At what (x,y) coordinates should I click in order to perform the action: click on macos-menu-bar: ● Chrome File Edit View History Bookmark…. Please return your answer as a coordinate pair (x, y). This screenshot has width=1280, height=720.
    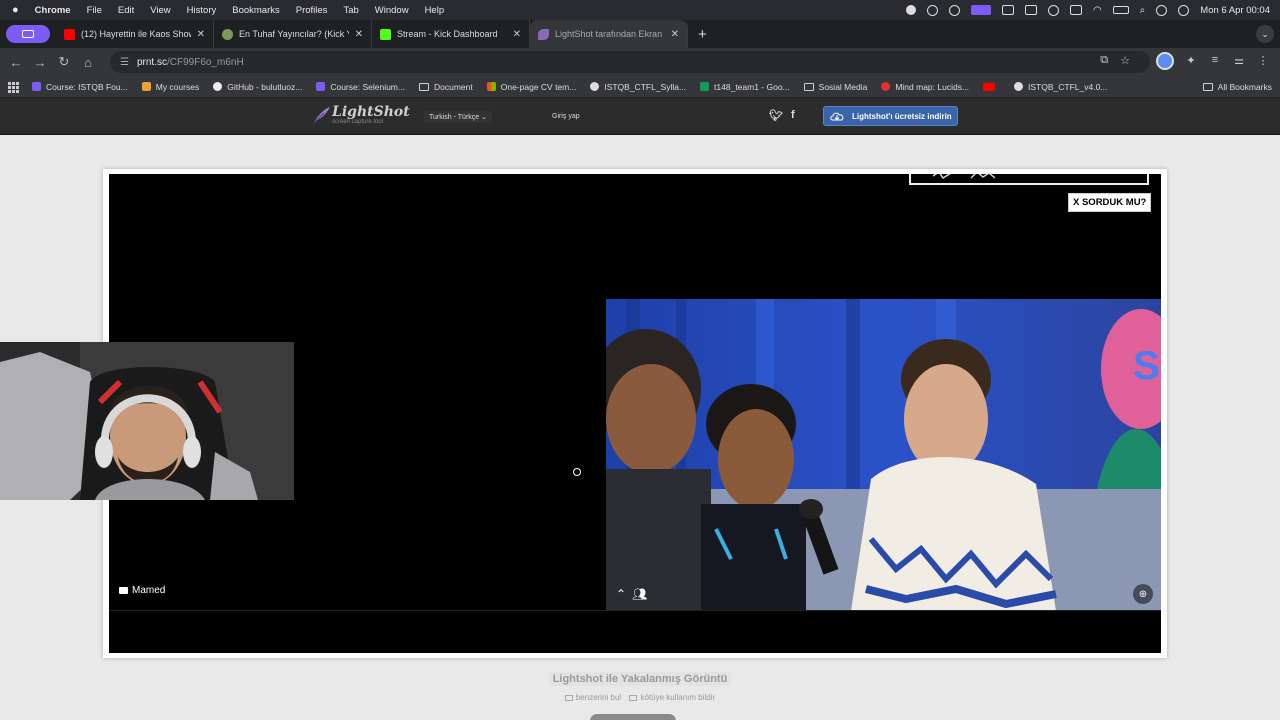
    Looking at the image, I should click on (640, 10).